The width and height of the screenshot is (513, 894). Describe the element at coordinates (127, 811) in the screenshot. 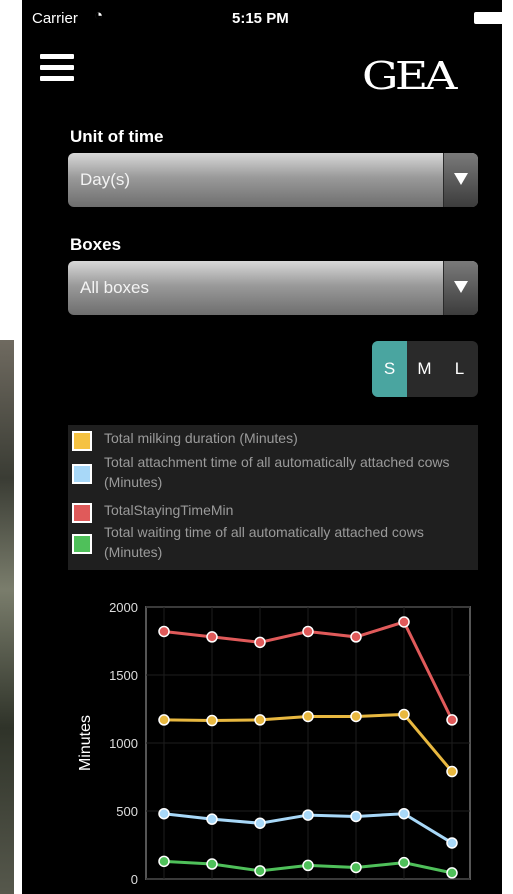

I see `y-tick-label: 500` at that location.